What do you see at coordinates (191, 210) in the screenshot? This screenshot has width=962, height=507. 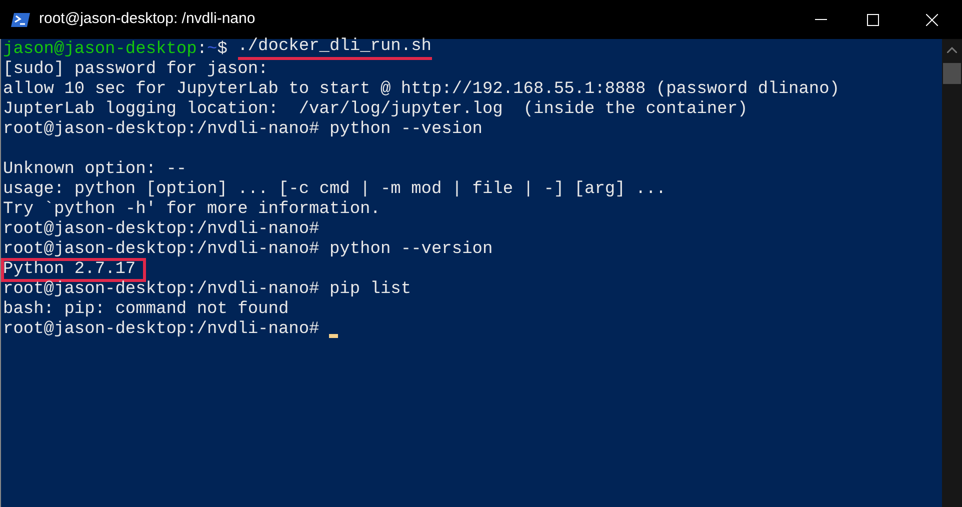 I see `terminal-text: Try `python -h' for more information.` at bounding box center [191, 210].